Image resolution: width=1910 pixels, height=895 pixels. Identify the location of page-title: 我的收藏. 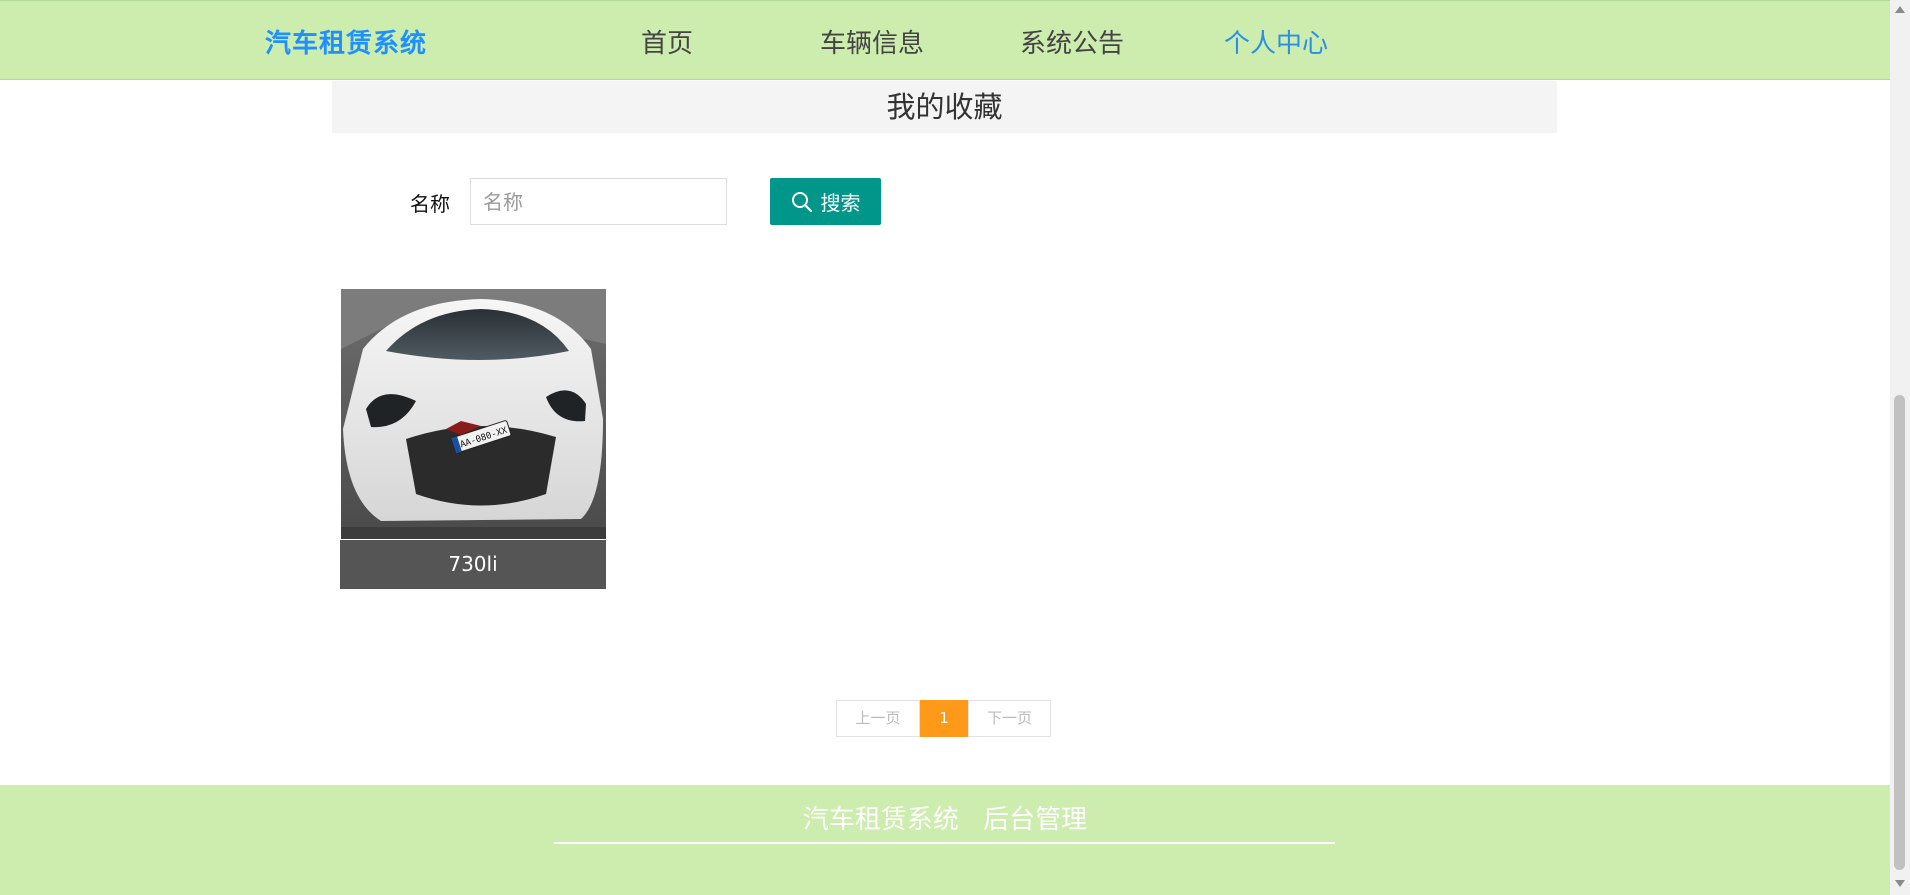
(944, 107).